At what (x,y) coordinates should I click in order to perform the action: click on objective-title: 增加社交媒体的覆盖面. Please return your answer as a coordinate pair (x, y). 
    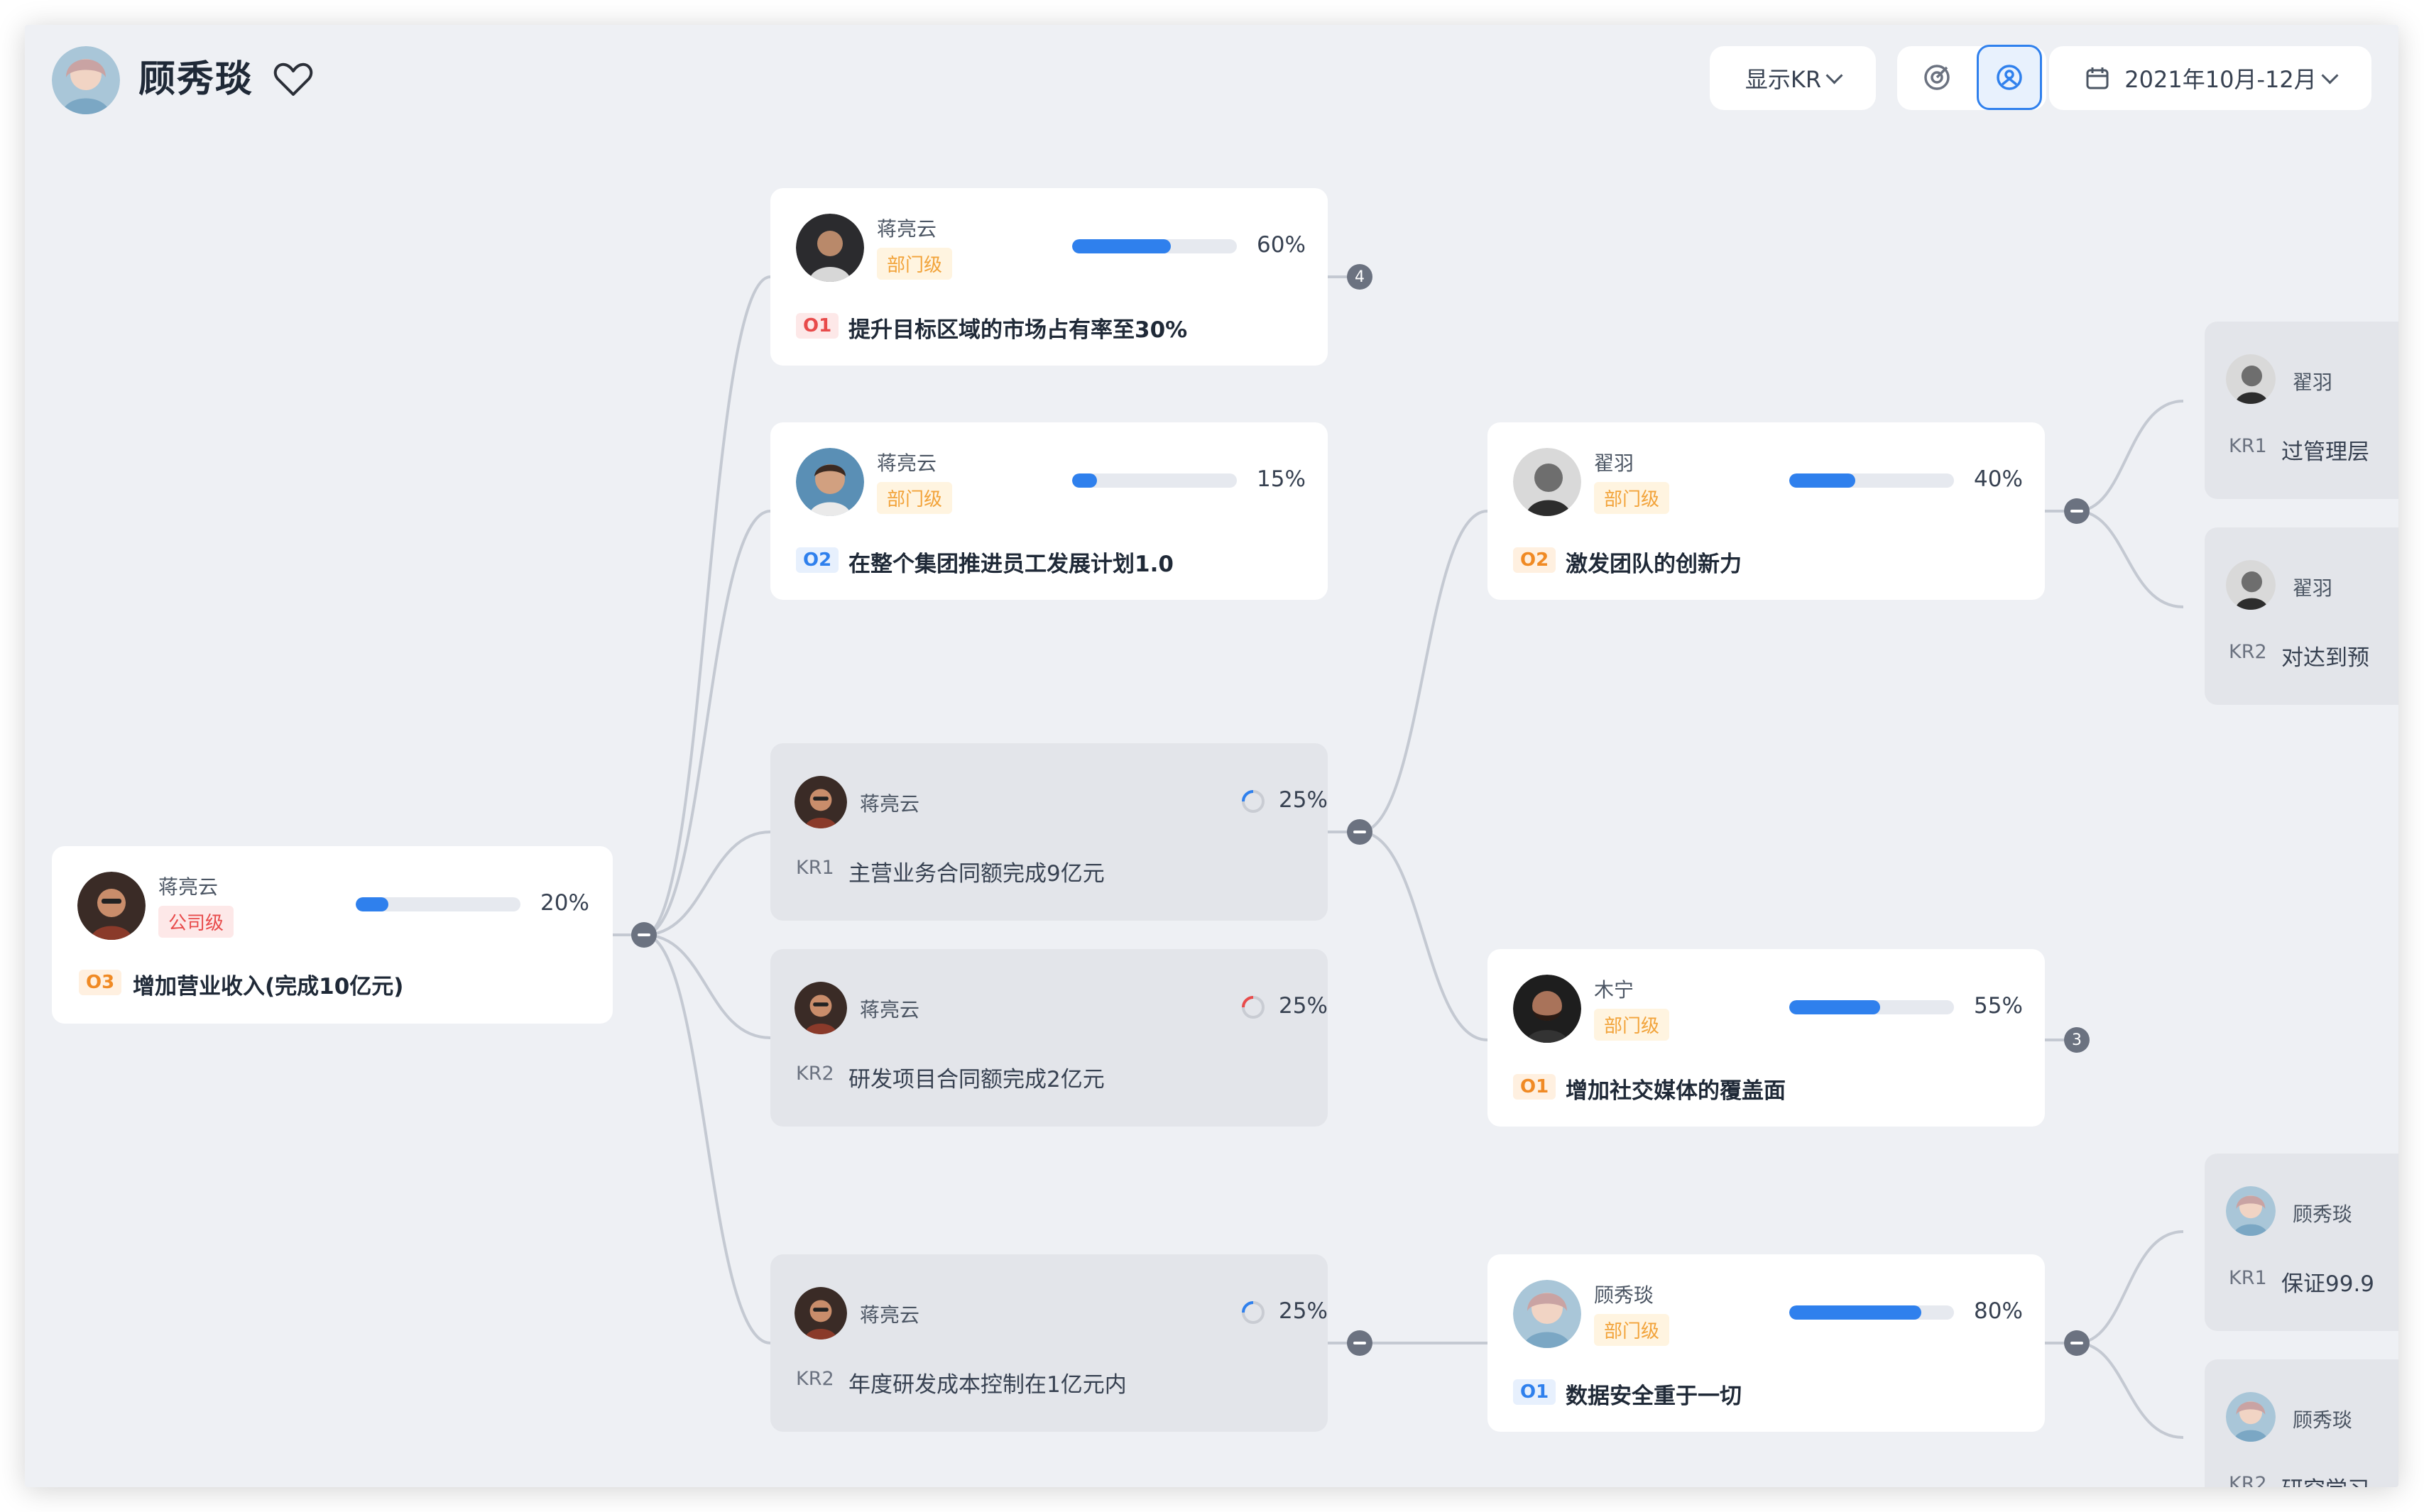
    Looking at the image, I should click on (1676, 1091).